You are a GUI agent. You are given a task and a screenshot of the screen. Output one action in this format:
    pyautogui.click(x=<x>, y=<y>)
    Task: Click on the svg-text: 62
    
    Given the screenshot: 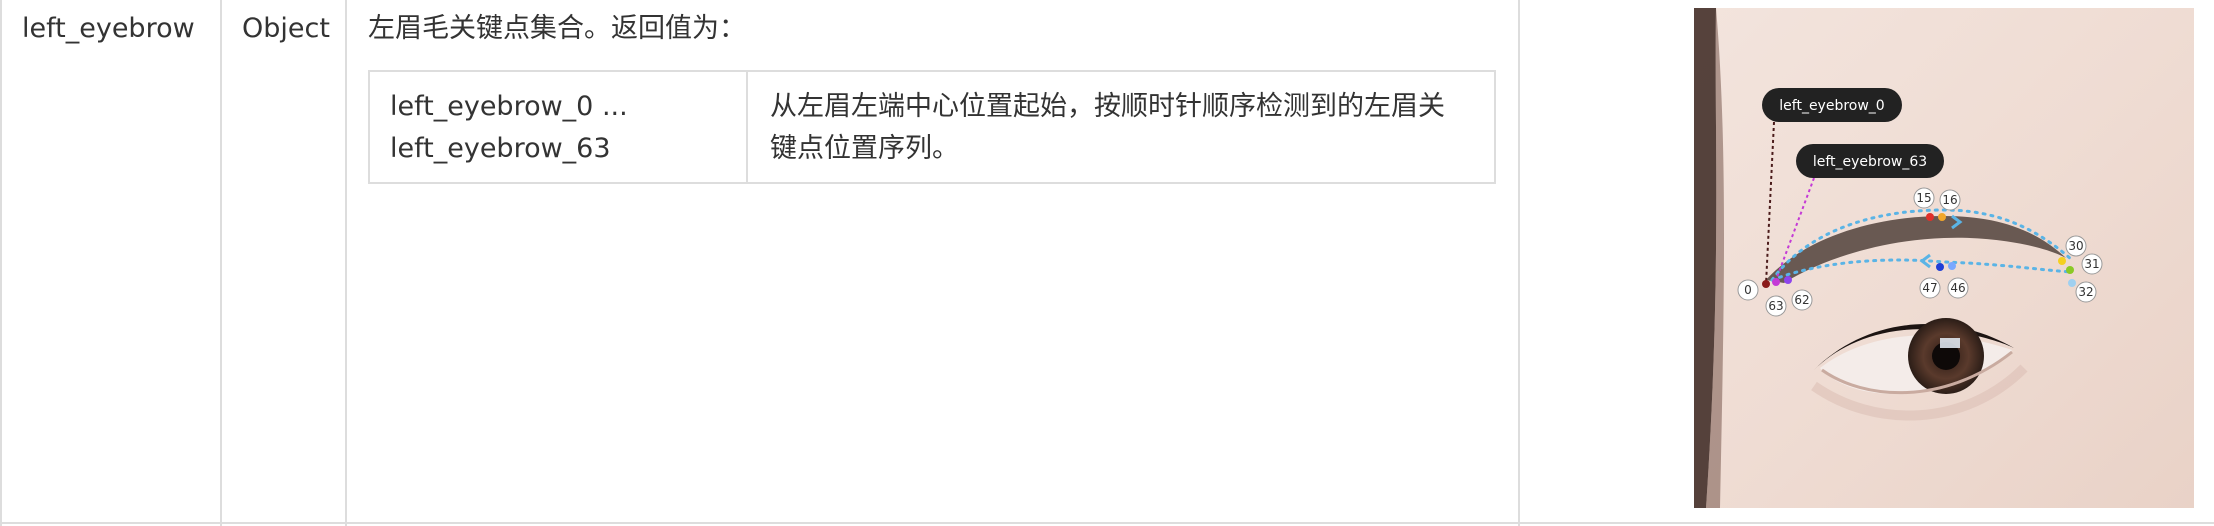 What is the action you would take?
    pyautogui.click(x=1801, y=300)
    